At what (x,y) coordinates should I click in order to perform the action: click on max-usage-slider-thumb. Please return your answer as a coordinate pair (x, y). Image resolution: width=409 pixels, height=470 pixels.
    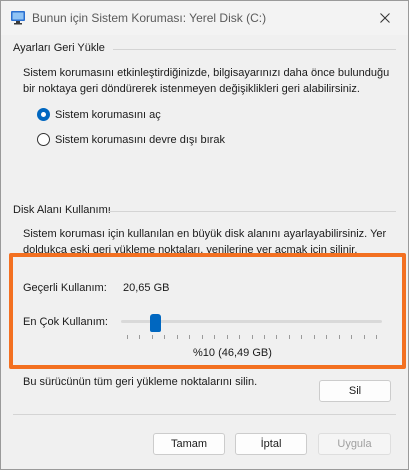
    Looking at the image, I should click on (156, 322).